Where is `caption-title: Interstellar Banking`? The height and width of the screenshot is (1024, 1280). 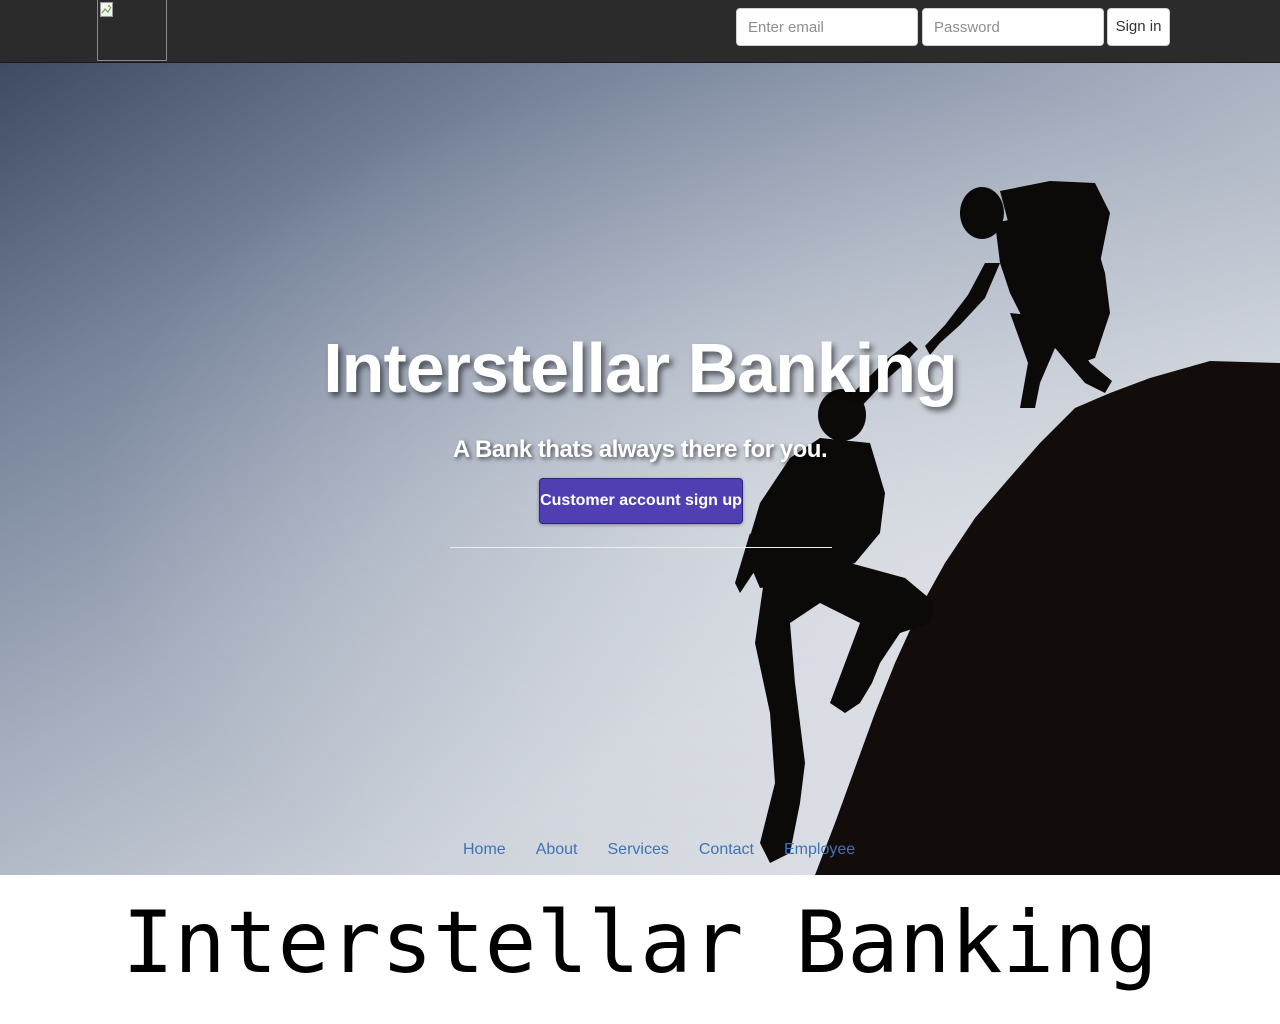
caption-title: Interstellar Banking is located at coordinates (640, 949).